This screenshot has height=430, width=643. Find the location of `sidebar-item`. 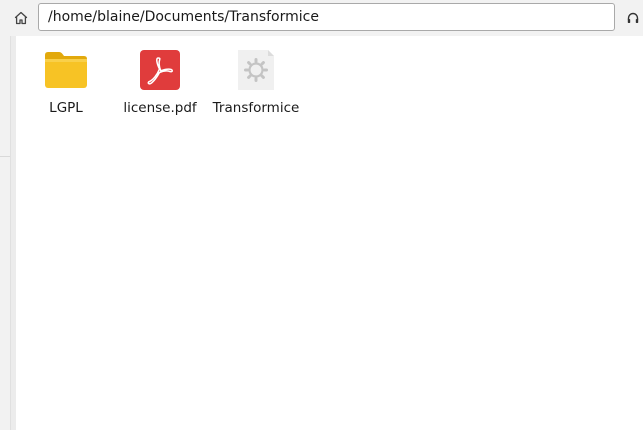

sidebar-item is located at coordinates (5, 112).